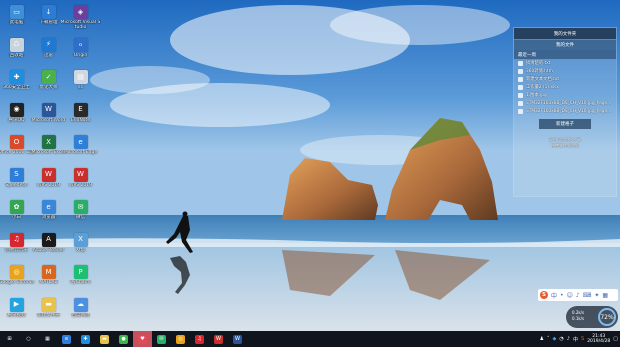 The image size is (620, 347). Describe the element at coordinates (543, 79) in the screenshot. I see `recent-file-name: 新建文本文档.txt` at that location.